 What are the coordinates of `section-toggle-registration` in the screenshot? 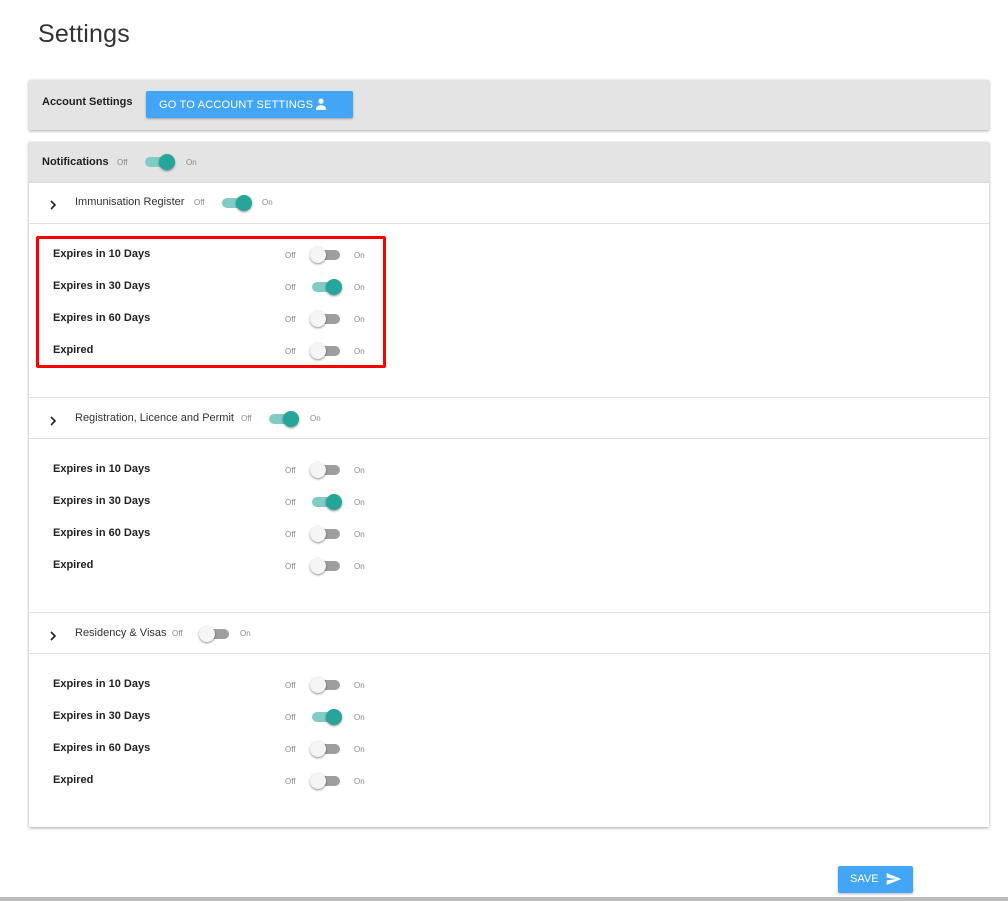 It's located at (284, 419).